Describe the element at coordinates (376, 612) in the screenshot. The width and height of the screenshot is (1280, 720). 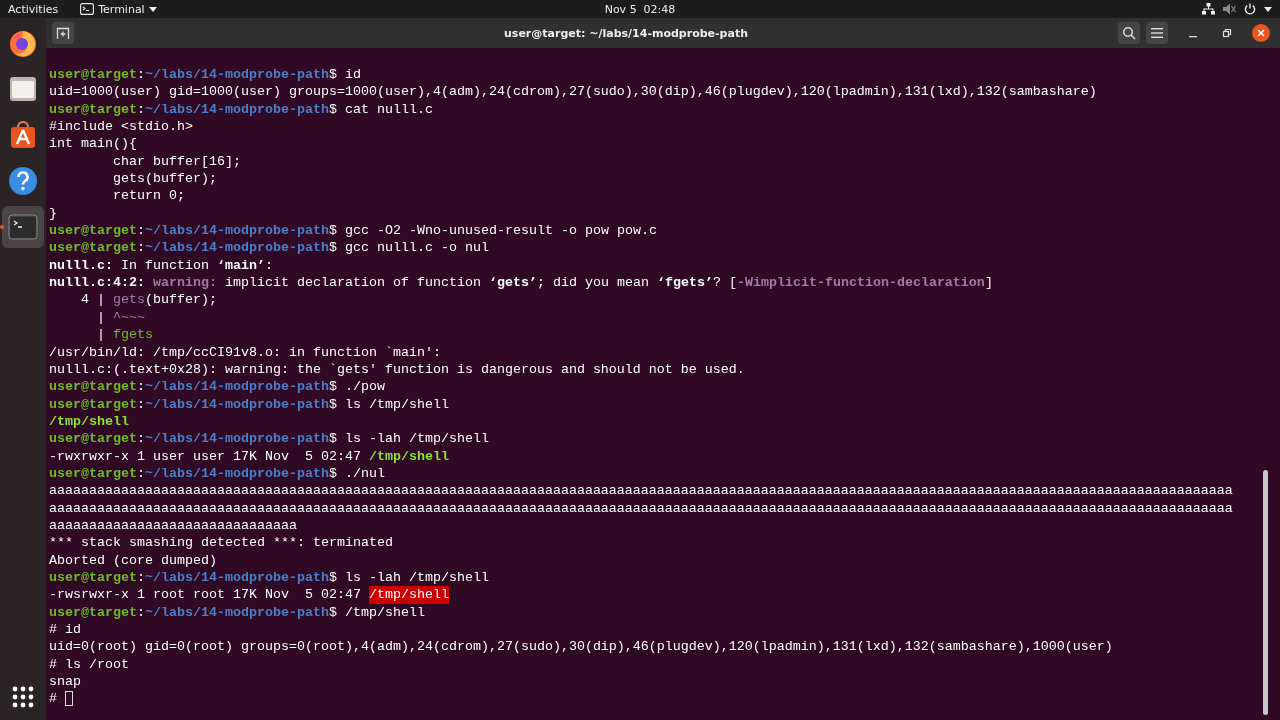
I see `terminal-text: $ /tmp/shell` at that location.